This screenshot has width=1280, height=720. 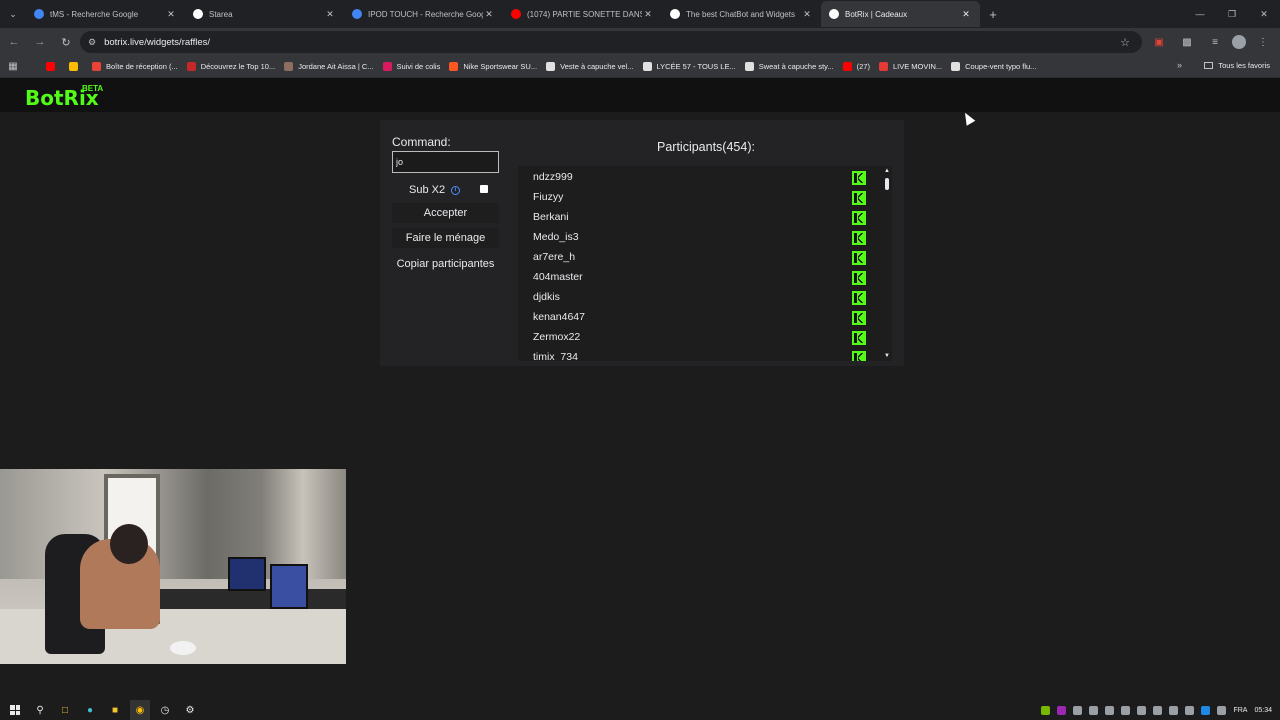 What do you see at coordinates (847, 66) in the screenshot?
I see `youtube-icon` at bounding box center [847, 66].